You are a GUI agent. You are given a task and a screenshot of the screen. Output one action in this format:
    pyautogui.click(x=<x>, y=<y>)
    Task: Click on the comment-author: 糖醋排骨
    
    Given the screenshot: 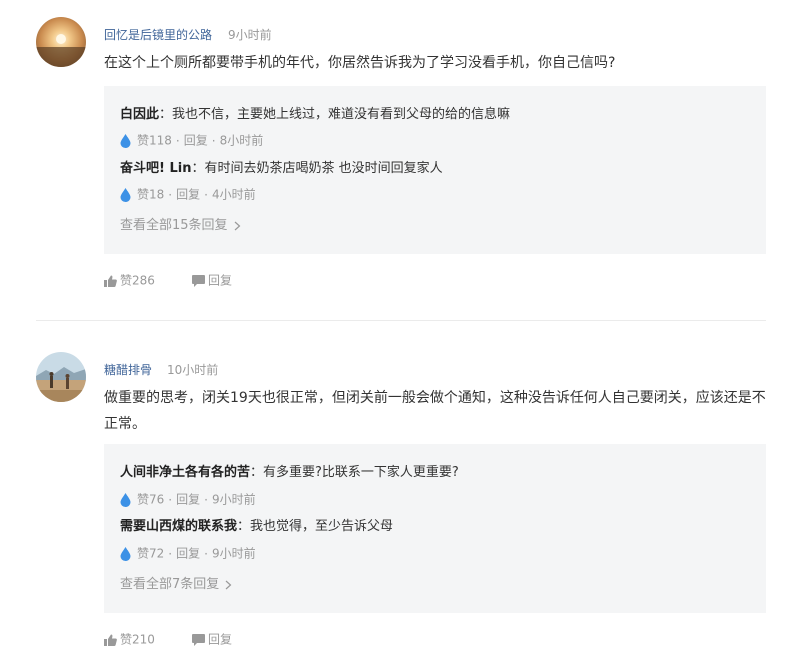 What is the action you would take?
    pyautogui.click(x=128, y=369)
    